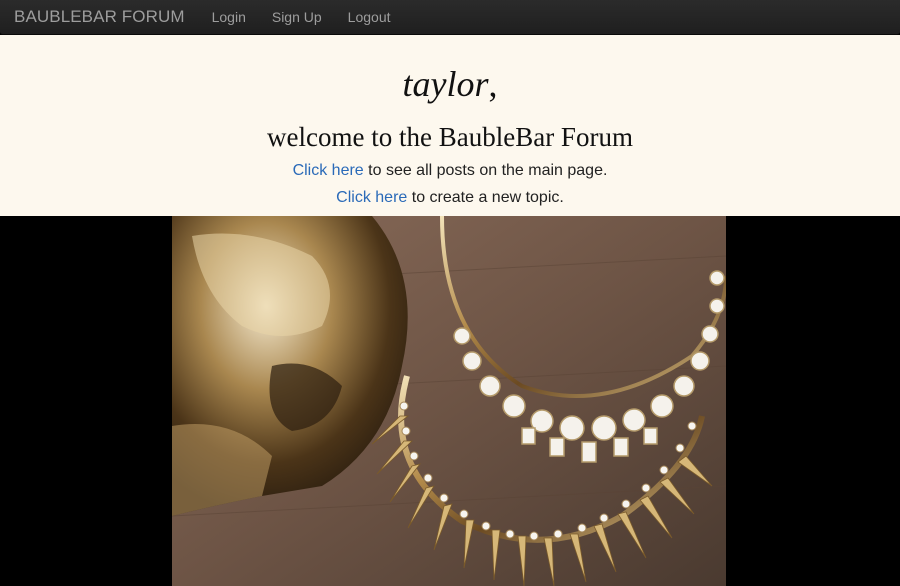 This screenshot has width=900, height=586. What do you see at coordinates (450, 137) in the screenshot?
I see `welcome-title: welcome to the BaubleBar Forum` at bounding box center [450, 137].